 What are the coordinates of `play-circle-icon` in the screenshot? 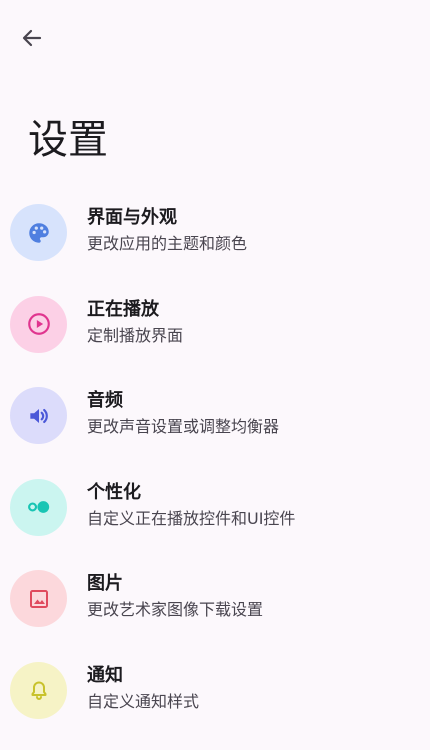 It's located at (38, 324).